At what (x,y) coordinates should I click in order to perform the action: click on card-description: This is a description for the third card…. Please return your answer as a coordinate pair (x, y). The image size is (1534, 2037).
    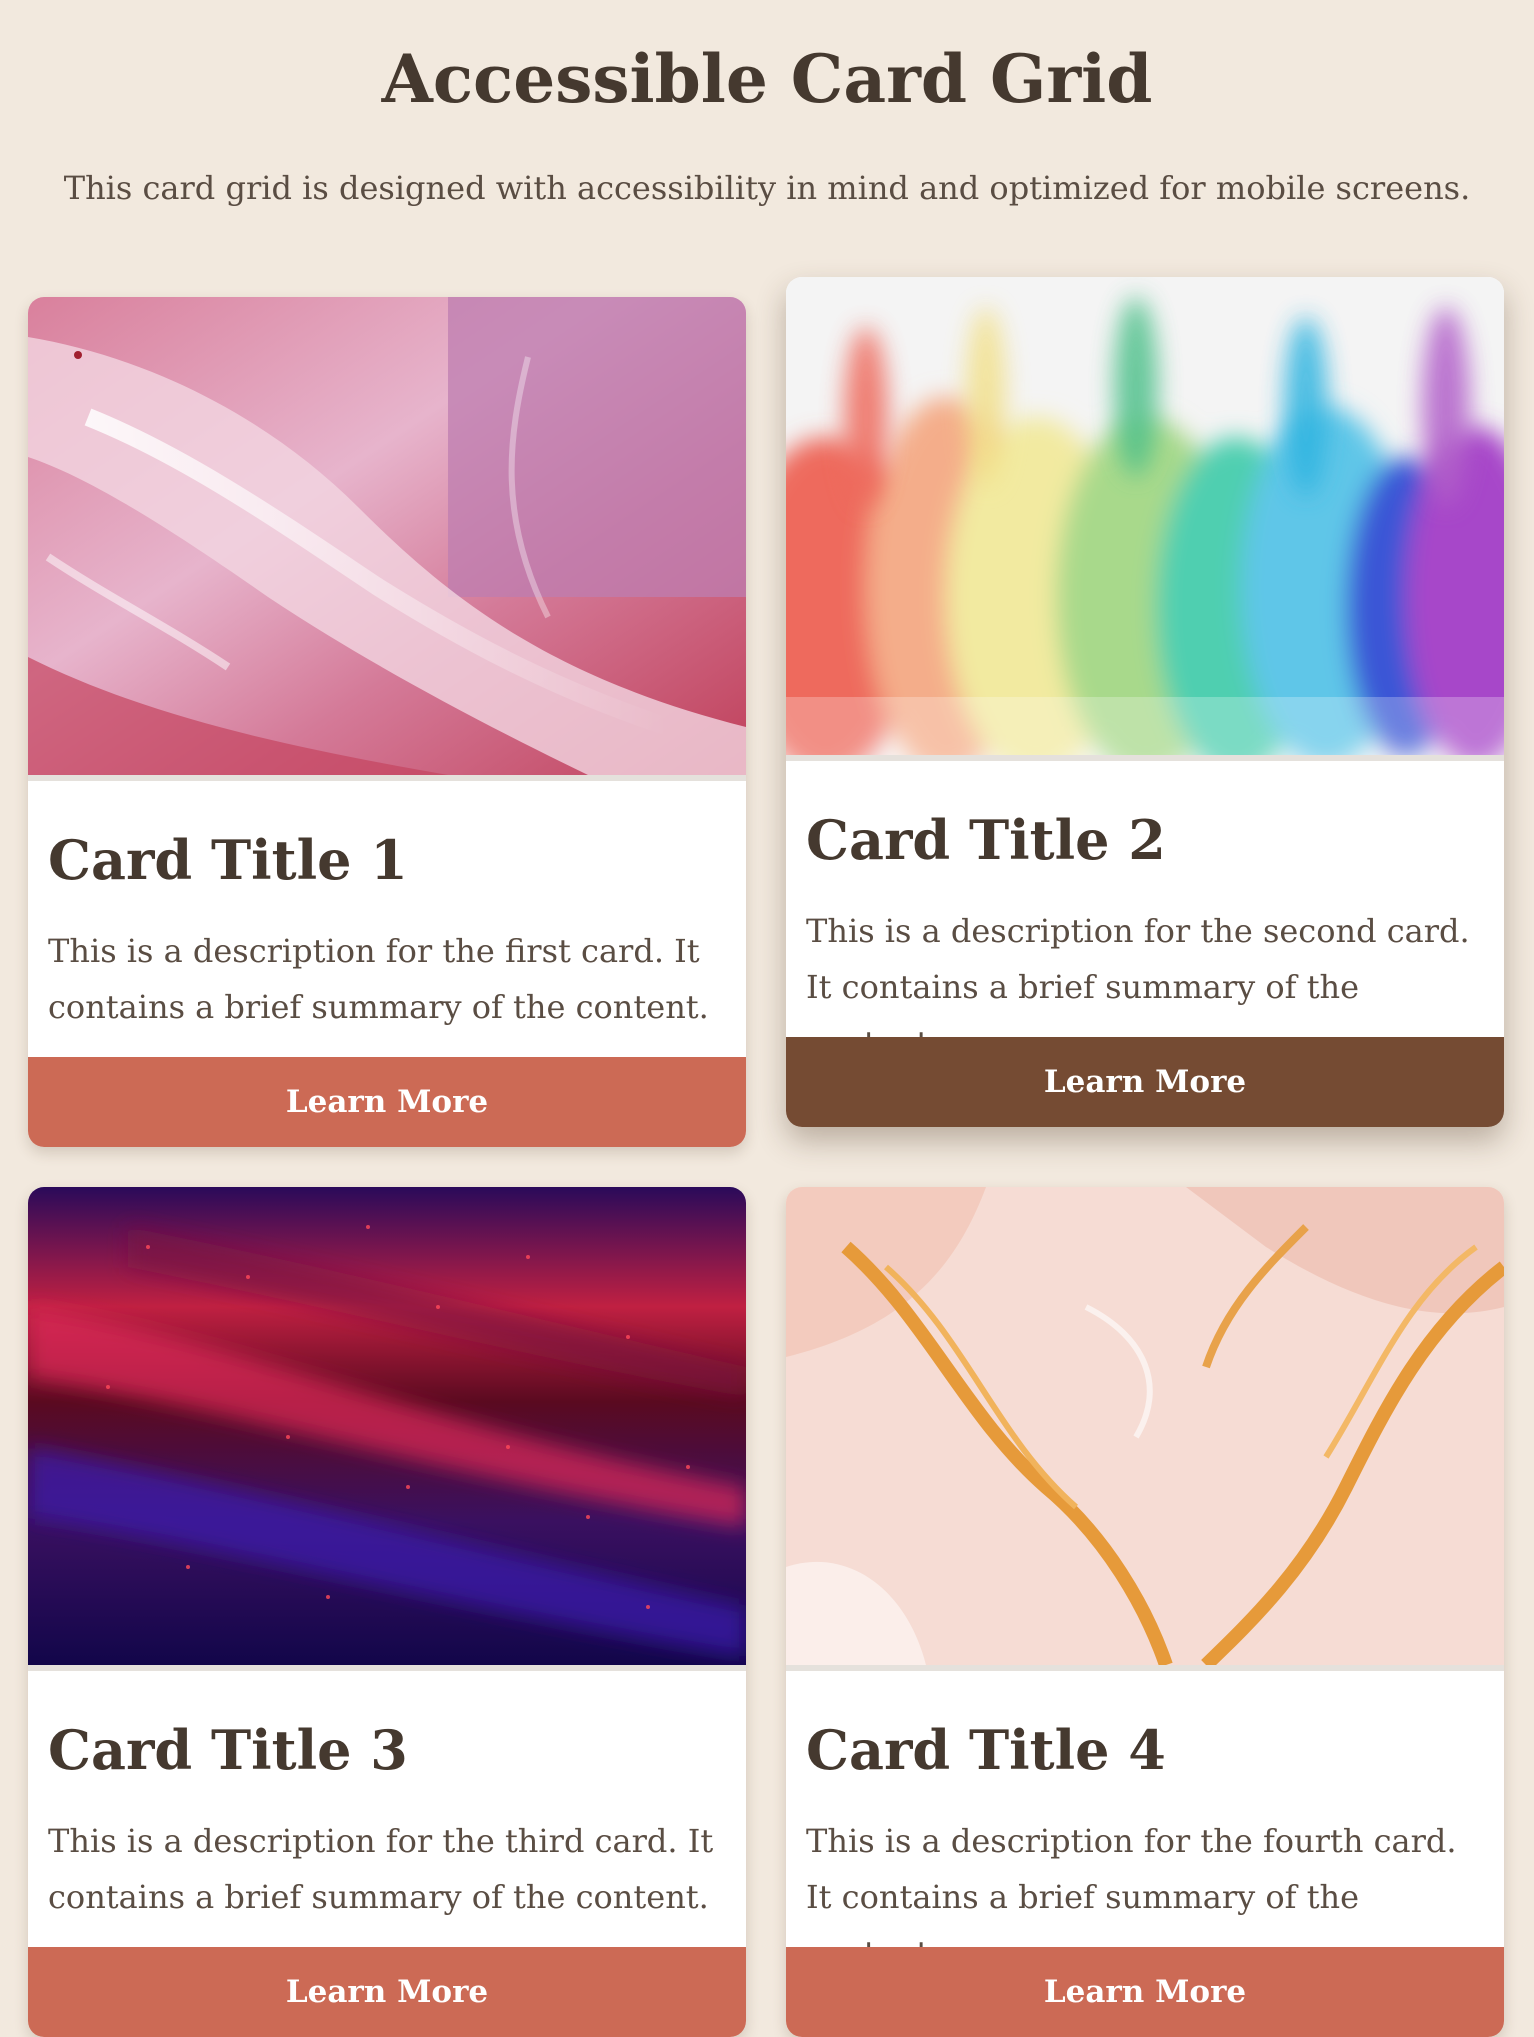
    Looking at the image, I should click on (381, 1869).